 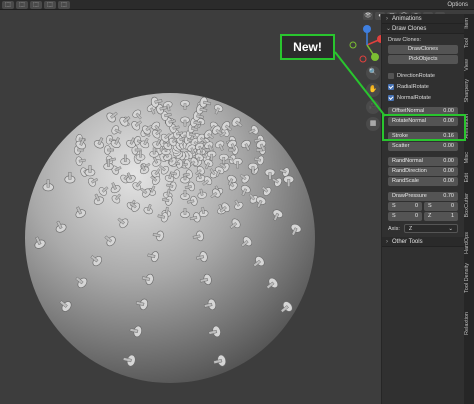 What do you see at coordinates (375, 57) in the screenshot?
I see `gizmo-y-icon` at bounding box center [375, 57].